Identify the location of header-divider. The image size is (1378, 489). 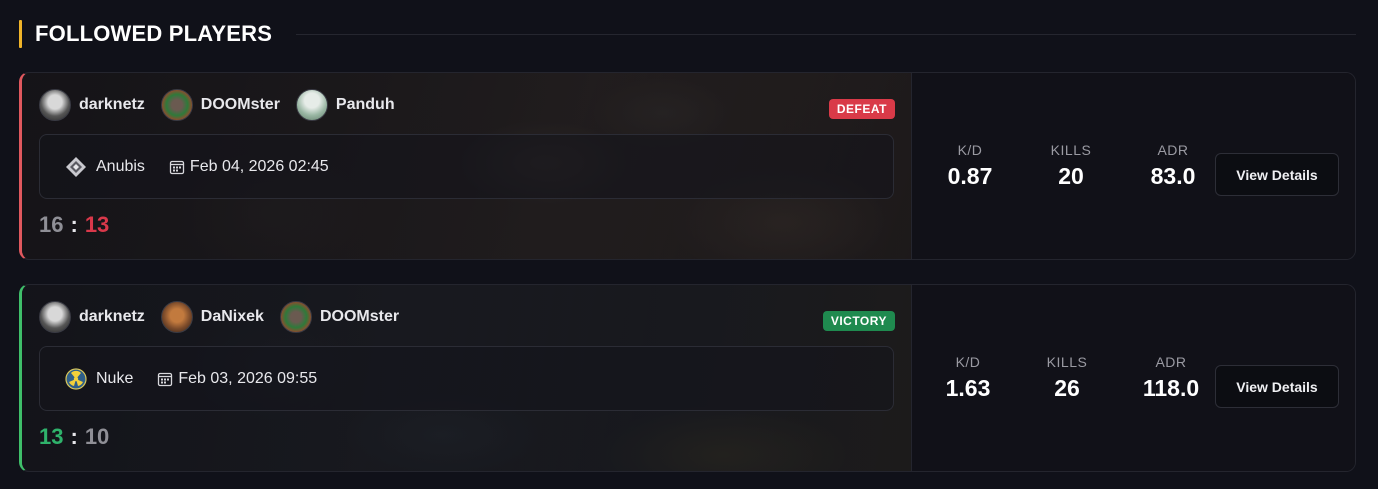
(826, 34).